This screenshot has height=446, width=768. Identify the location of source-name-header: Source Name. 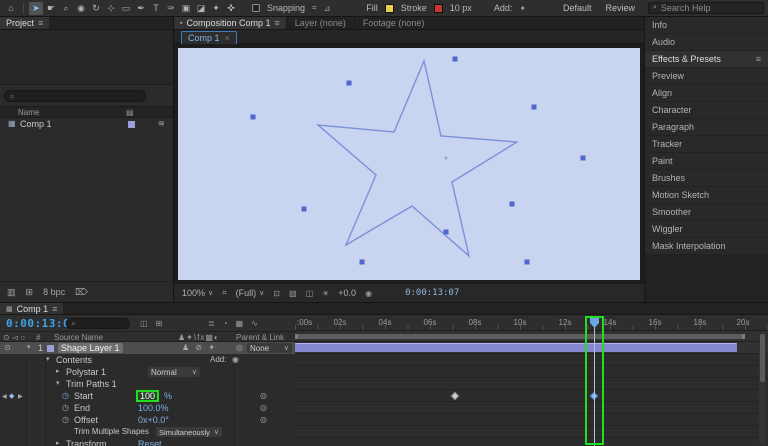
(78, 337).